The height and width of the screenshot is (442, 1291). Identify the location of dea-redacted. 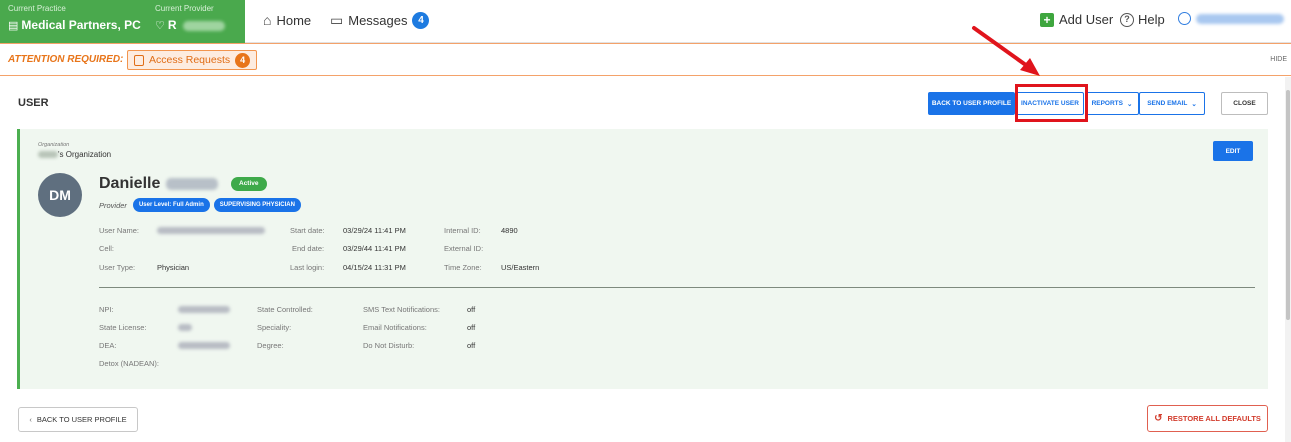
(204, 345).